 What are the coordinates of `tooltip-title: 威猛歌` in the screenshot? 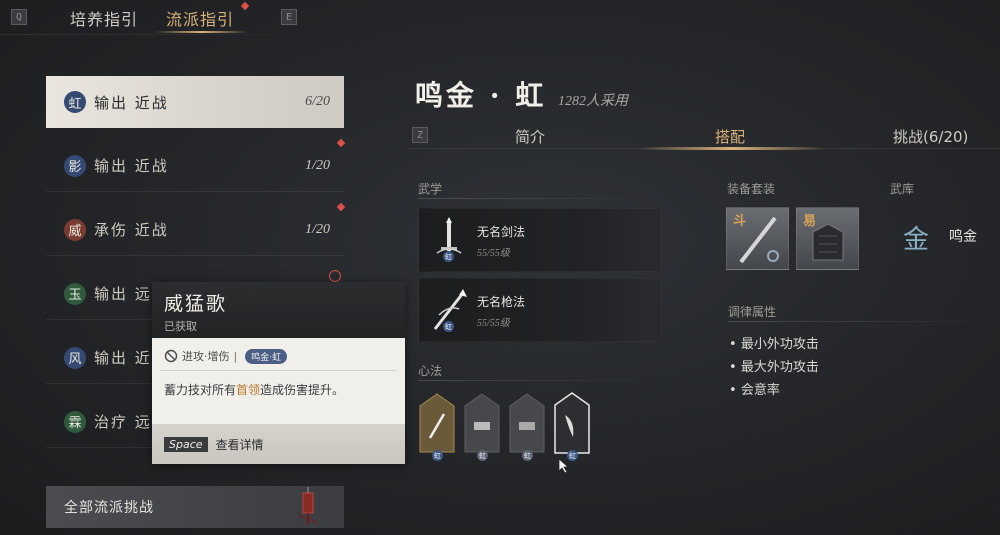 It's located at (196, 304).